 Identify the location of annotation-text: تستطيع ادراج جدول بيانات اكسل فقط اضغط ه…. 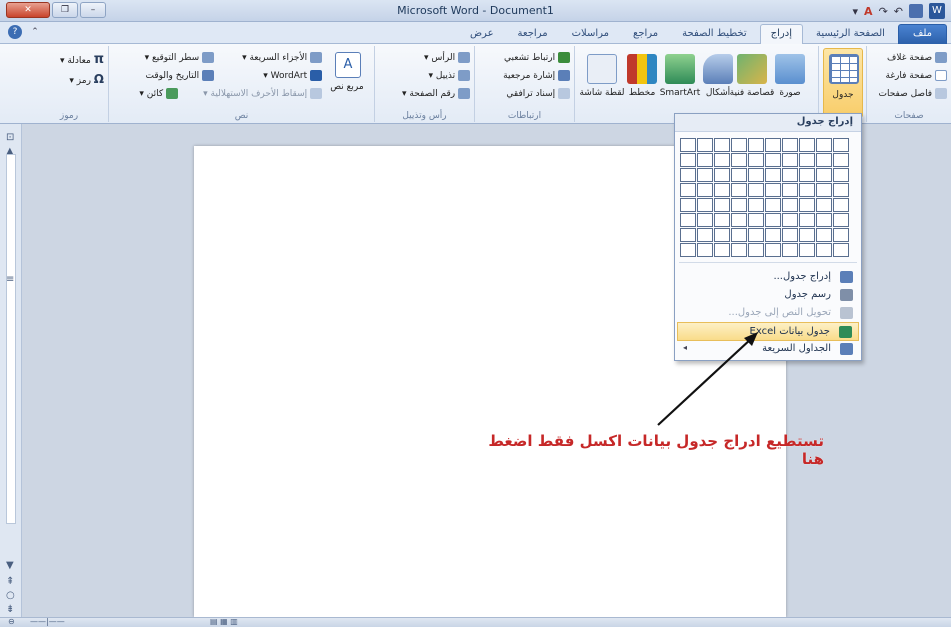
(656, 450).